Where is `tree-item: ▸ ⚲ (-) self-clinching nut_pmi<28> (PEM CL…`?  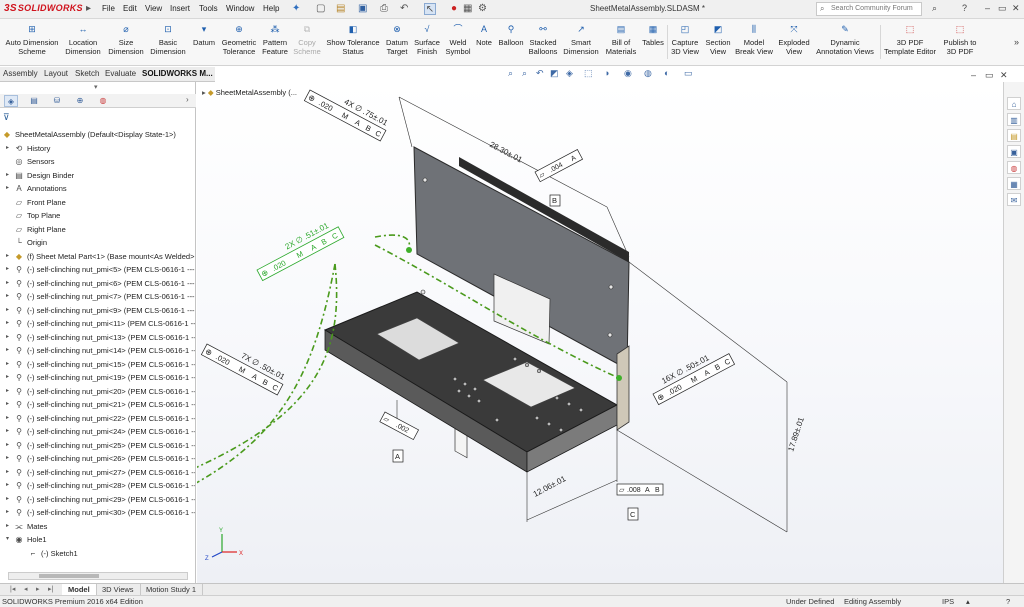
tree-item: ▸ ⚲ (-) self-clinching nut_pmi<28> (PEM CL… is located at coordinates (97, 485).